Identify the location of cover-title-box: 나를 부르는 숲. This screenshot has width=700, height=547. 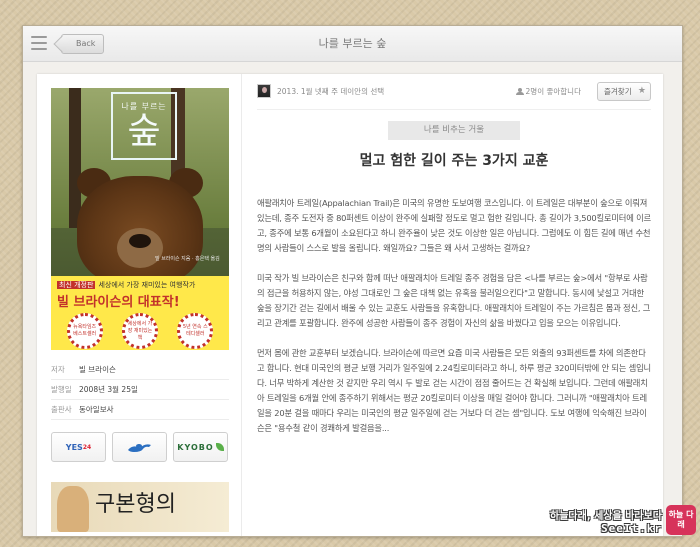
(144, 126).